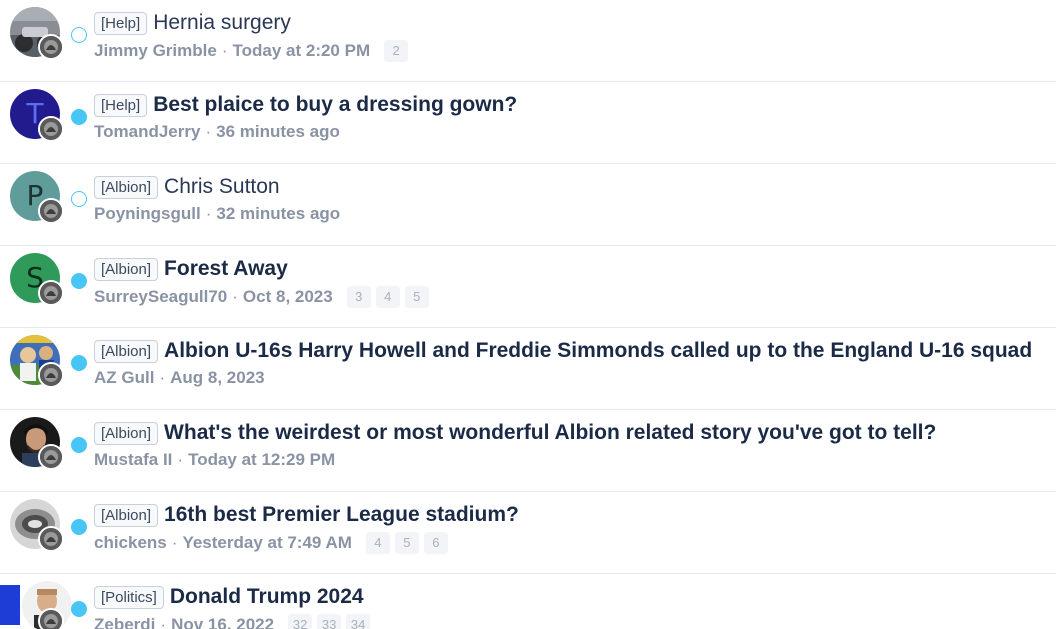 This screenshot has width=1056, height=629. I want to click on page-link: 3, so click(358, 297).